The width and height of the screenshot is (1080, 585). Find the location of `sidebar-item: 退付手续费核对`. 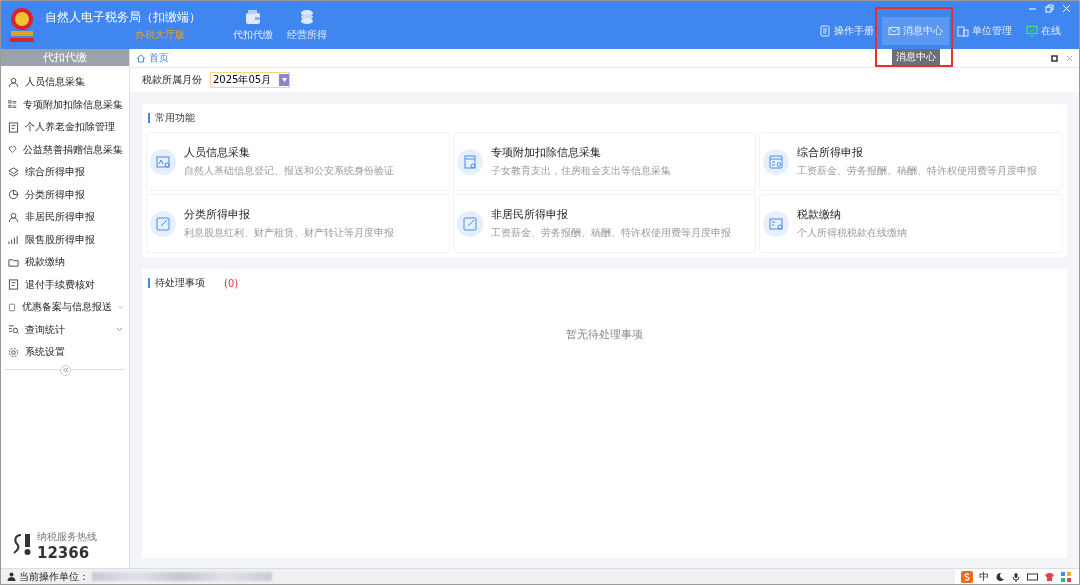

sidebar-item: 退付手续费核对 is located at coordinates (65, 284).